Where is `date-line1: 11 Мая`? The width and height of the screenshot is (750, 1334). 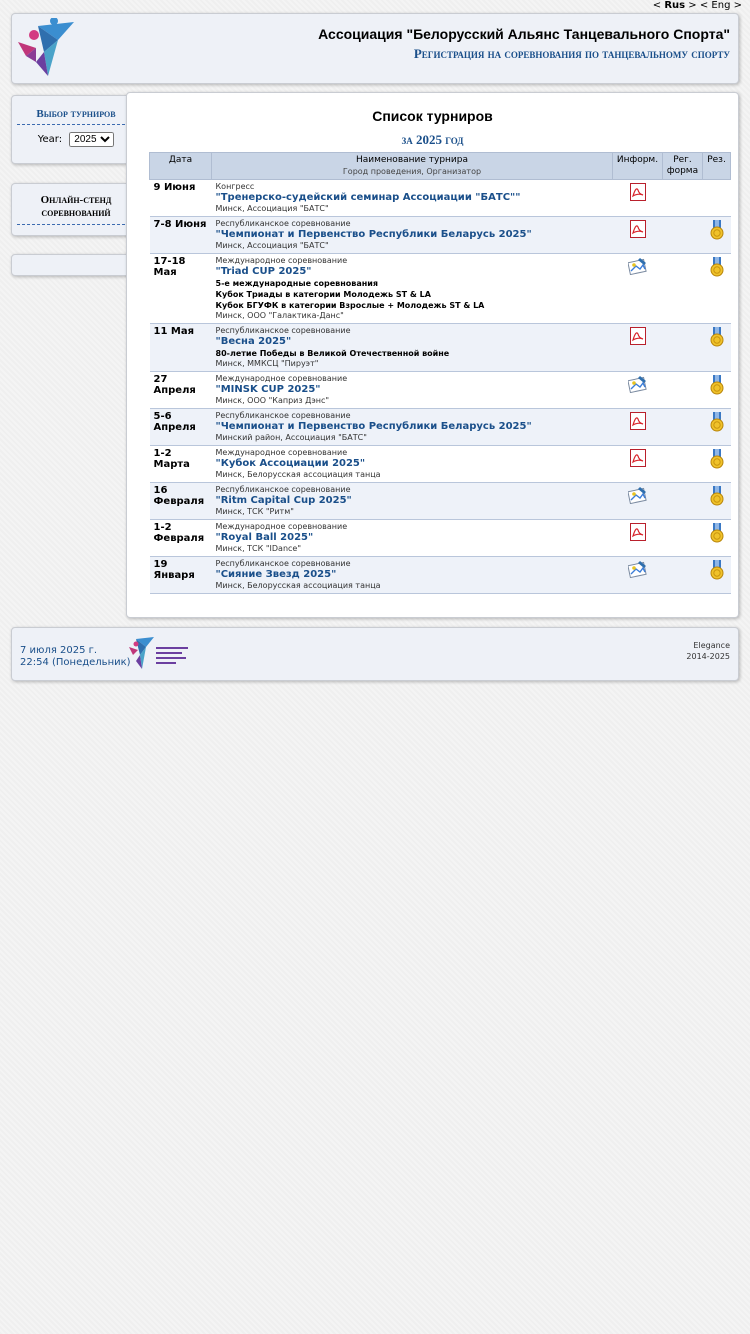
date-line1: 11 Мая is located at coordinates (174, 331).